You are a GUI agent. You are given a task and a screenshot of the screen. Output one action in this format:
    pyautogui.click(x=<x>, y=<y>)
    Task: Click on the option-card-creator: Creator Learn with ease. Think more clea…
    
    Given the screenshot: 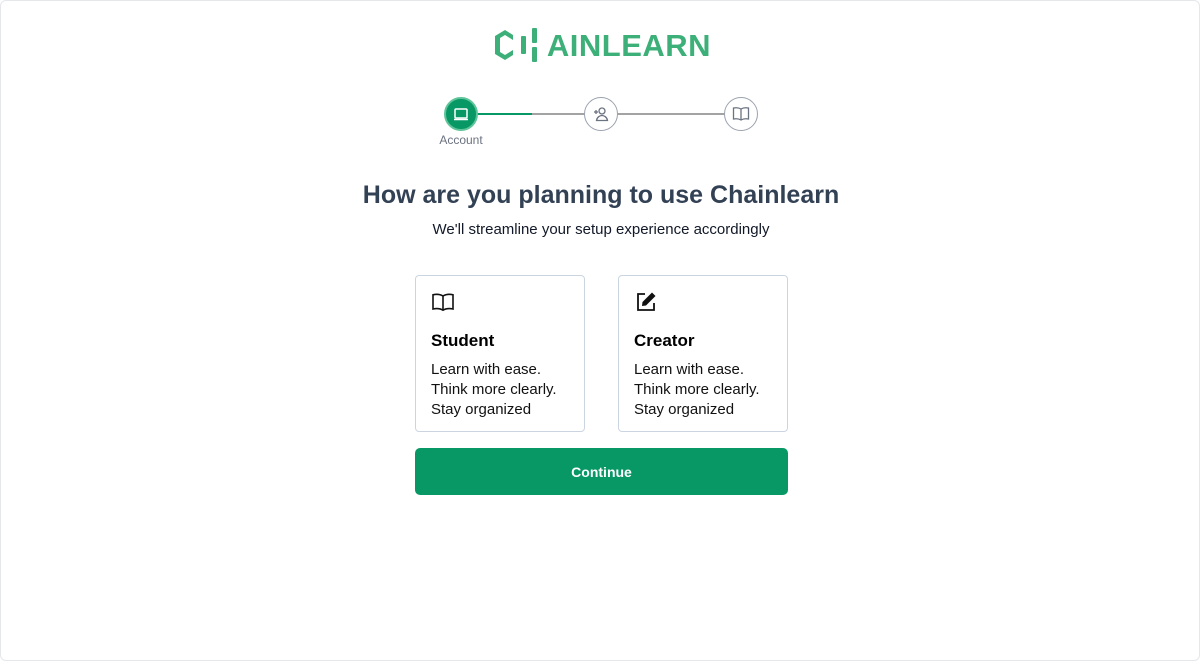 What is the action you would take?
    pyautogui.click(x=703, y=353)
    